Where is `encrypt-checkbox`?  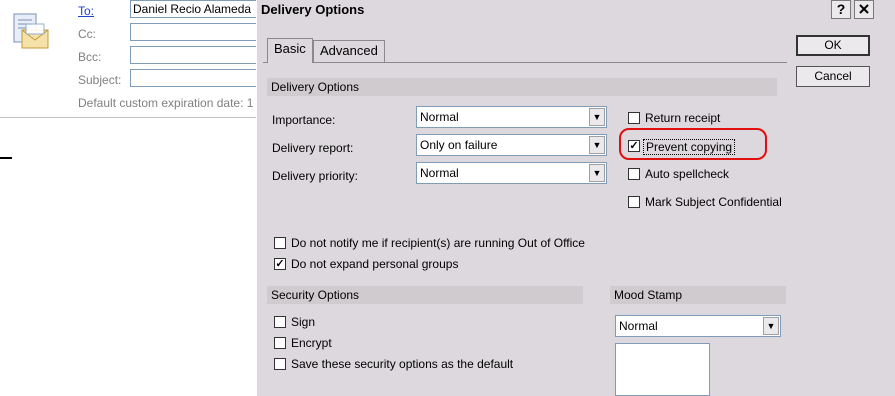 encrypt-checkbox is located at coordinates (280, 343).